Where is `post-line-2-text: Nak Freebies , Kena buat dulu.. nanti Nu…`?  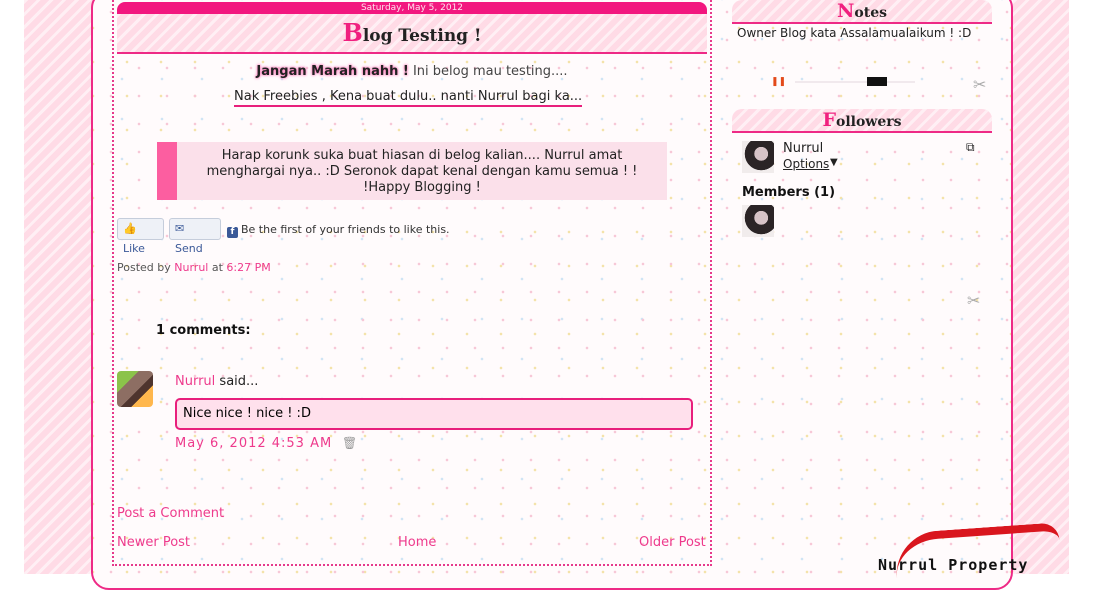
post-line-2-text: Nak Freebies , Kena buat dulu.. nanti Nu… is located at coordinates (408, 98).